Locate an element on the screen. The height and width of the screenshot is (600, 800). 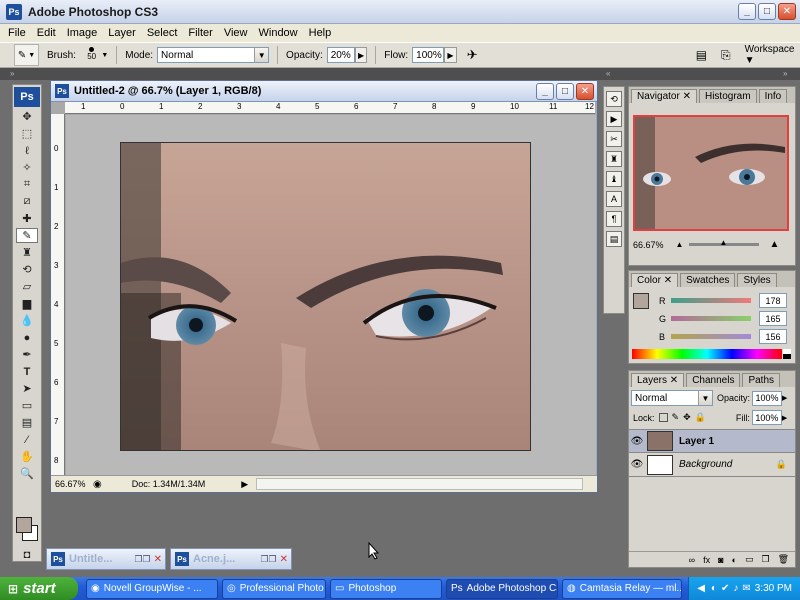
tab-swatches: Swatches is located at coordinates (708, 280).